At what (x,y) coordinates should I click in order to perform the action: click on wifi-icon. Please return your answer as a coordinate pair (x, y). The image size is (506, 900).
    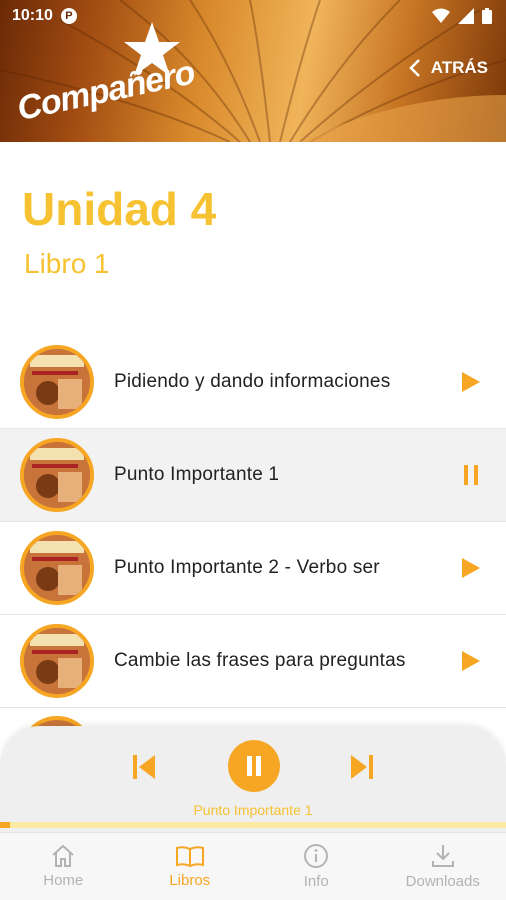
    Looking at the image, I should click on (441, 15).